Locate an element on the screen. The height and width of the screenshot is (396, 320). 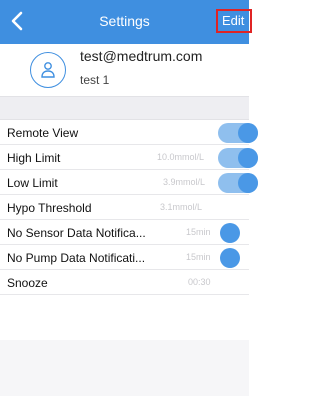
account-email: test@medtrum.com is located at coordinates (141, 56).